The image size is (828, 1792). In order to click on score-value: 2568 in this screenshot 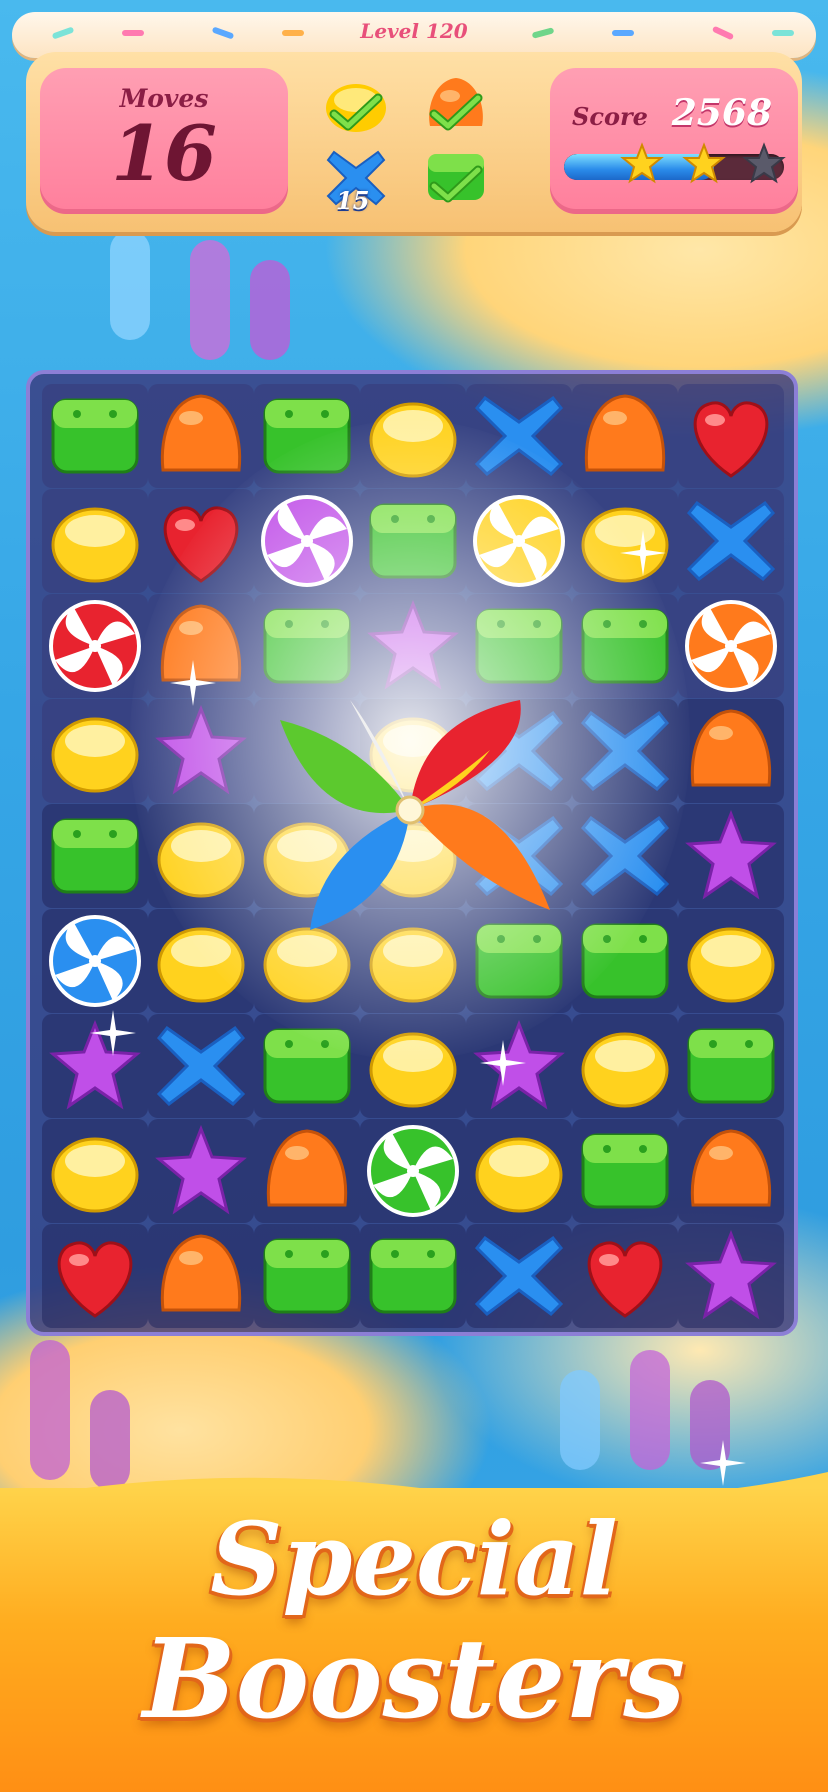, I will do `click(721, 113)`.